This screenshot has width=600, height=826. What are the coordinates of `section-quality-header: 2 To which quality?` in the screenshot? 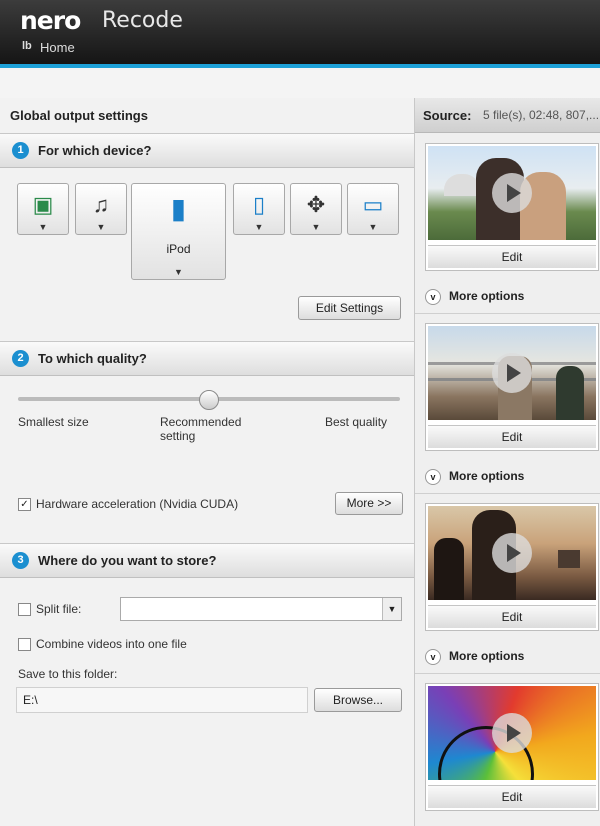 It's located at (207, 358).